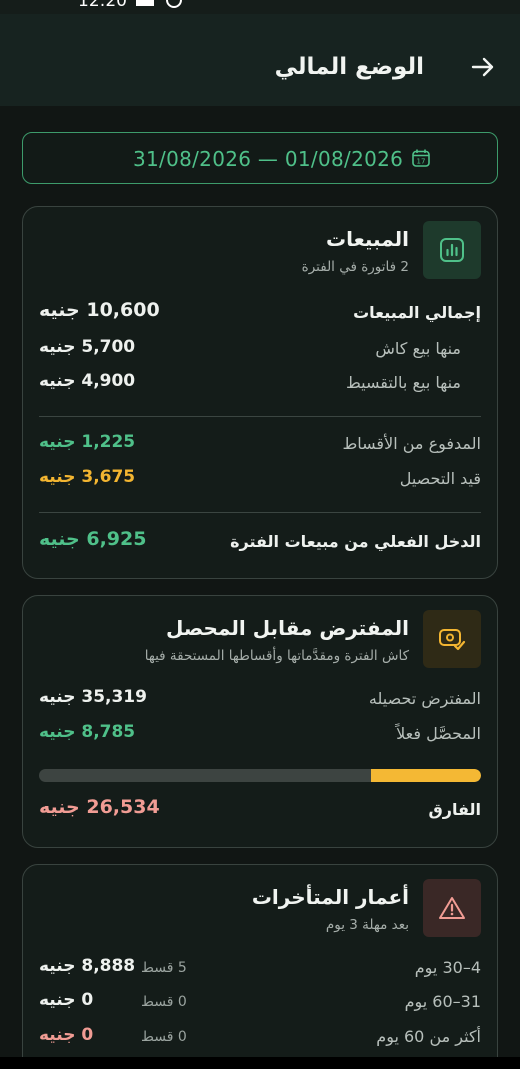  What do you see at coordinates (440, 478) in the screenshot?
I see `row-label: قيد التحصيل` at bounding box center [440, 478].